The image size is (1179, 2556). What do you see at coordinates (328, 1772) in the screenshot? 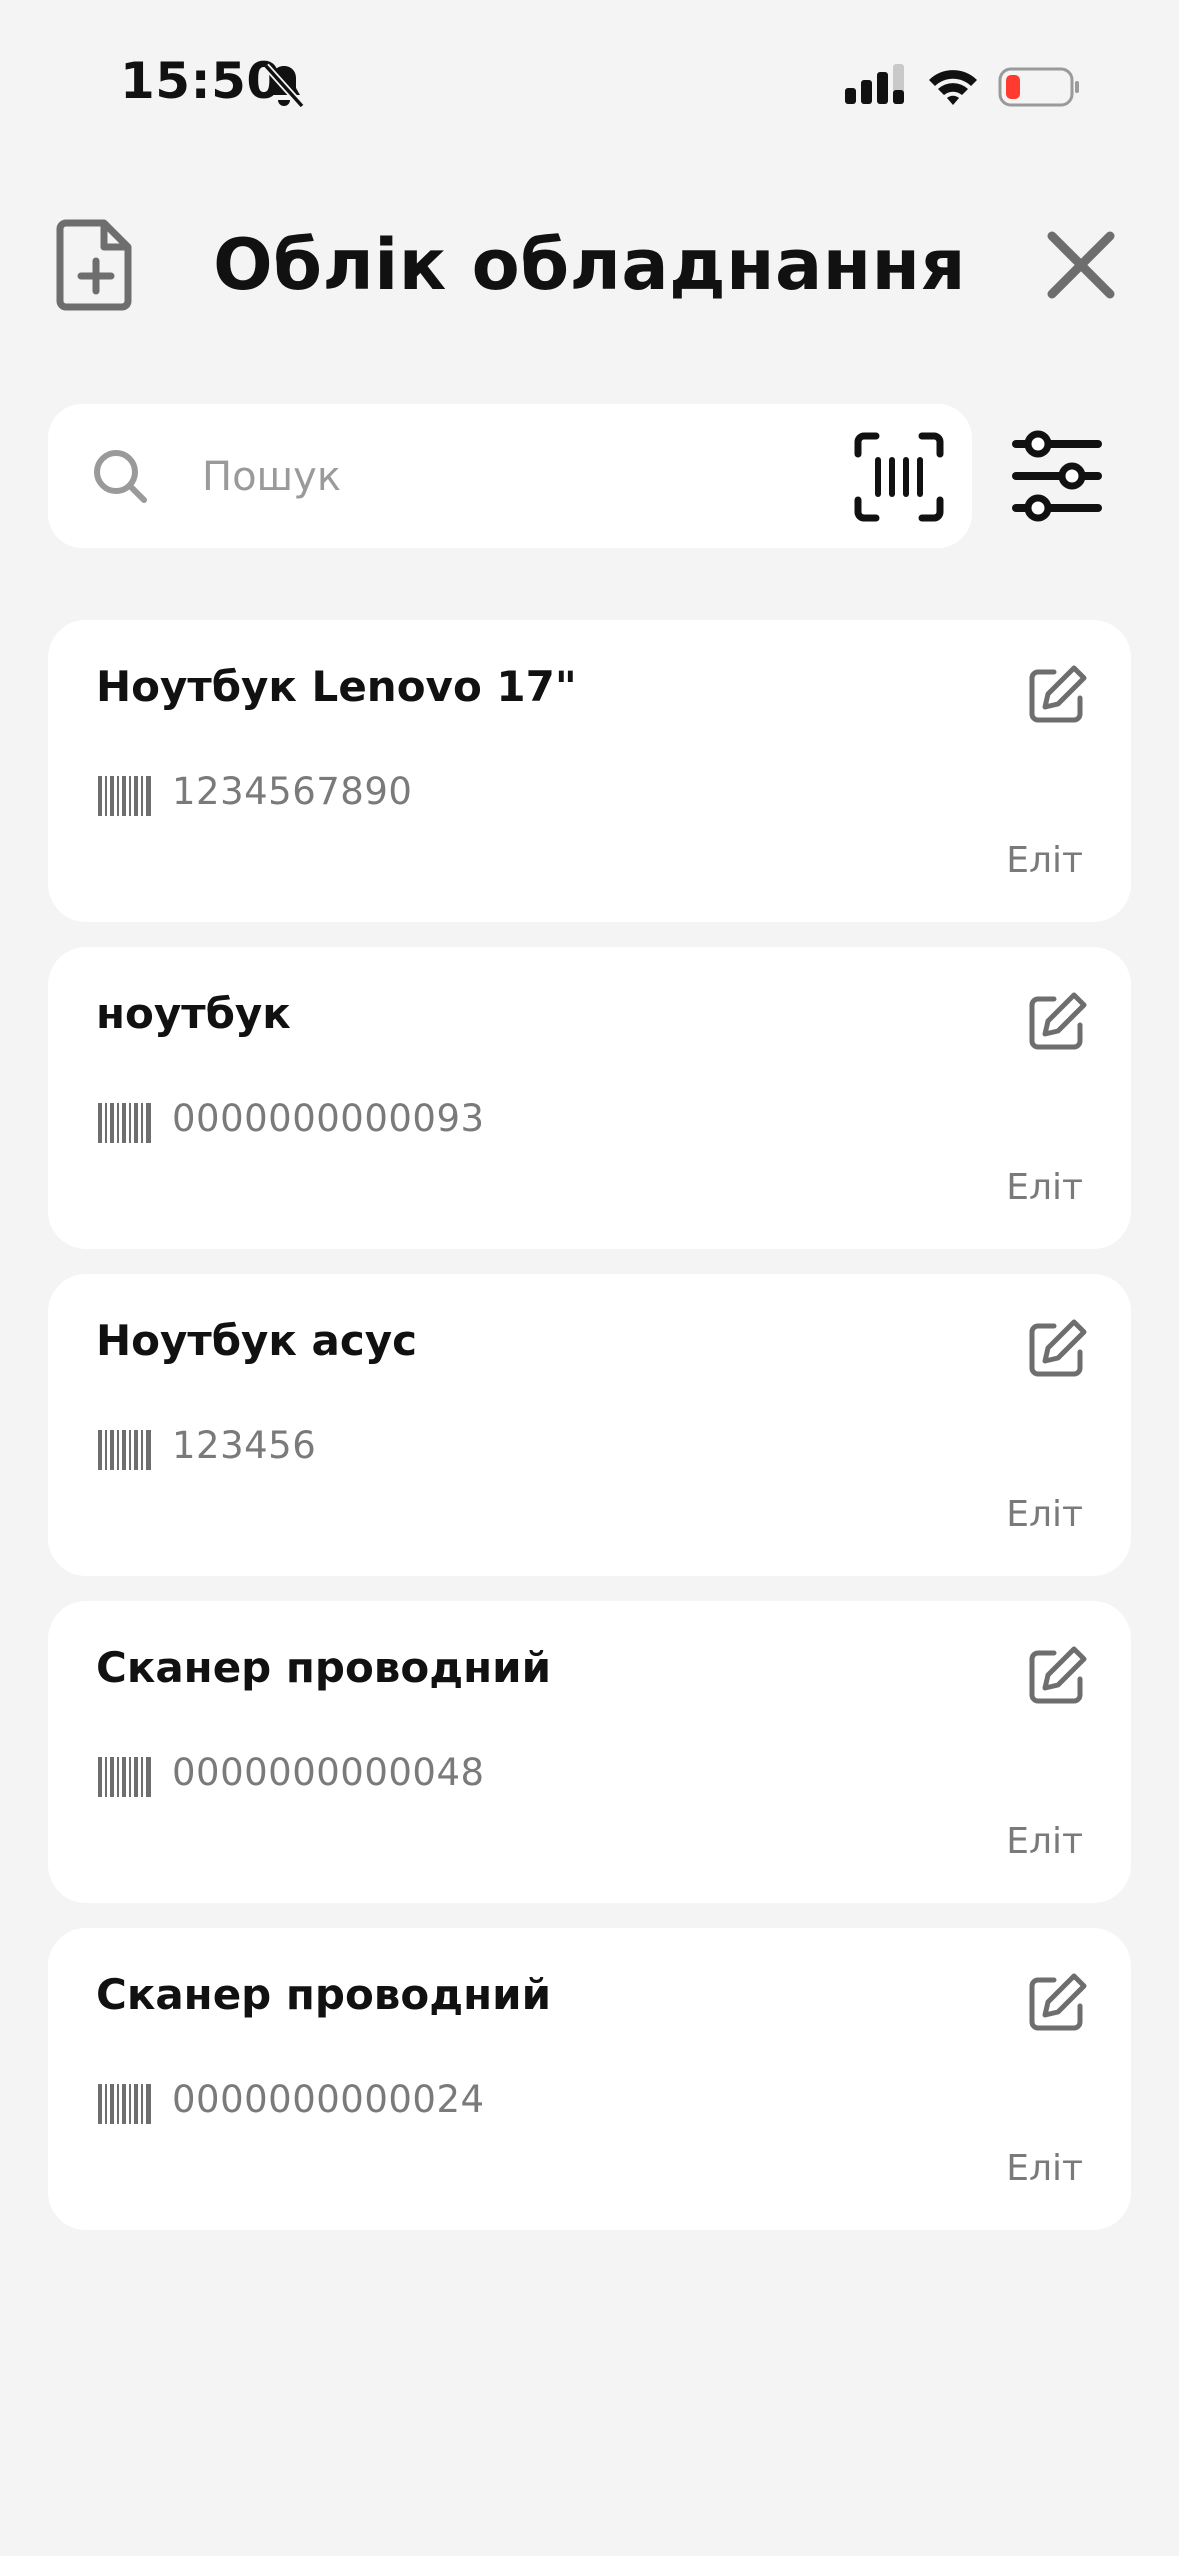
I see `item-code: 0000000000048` at bounding box center [328, 1772].